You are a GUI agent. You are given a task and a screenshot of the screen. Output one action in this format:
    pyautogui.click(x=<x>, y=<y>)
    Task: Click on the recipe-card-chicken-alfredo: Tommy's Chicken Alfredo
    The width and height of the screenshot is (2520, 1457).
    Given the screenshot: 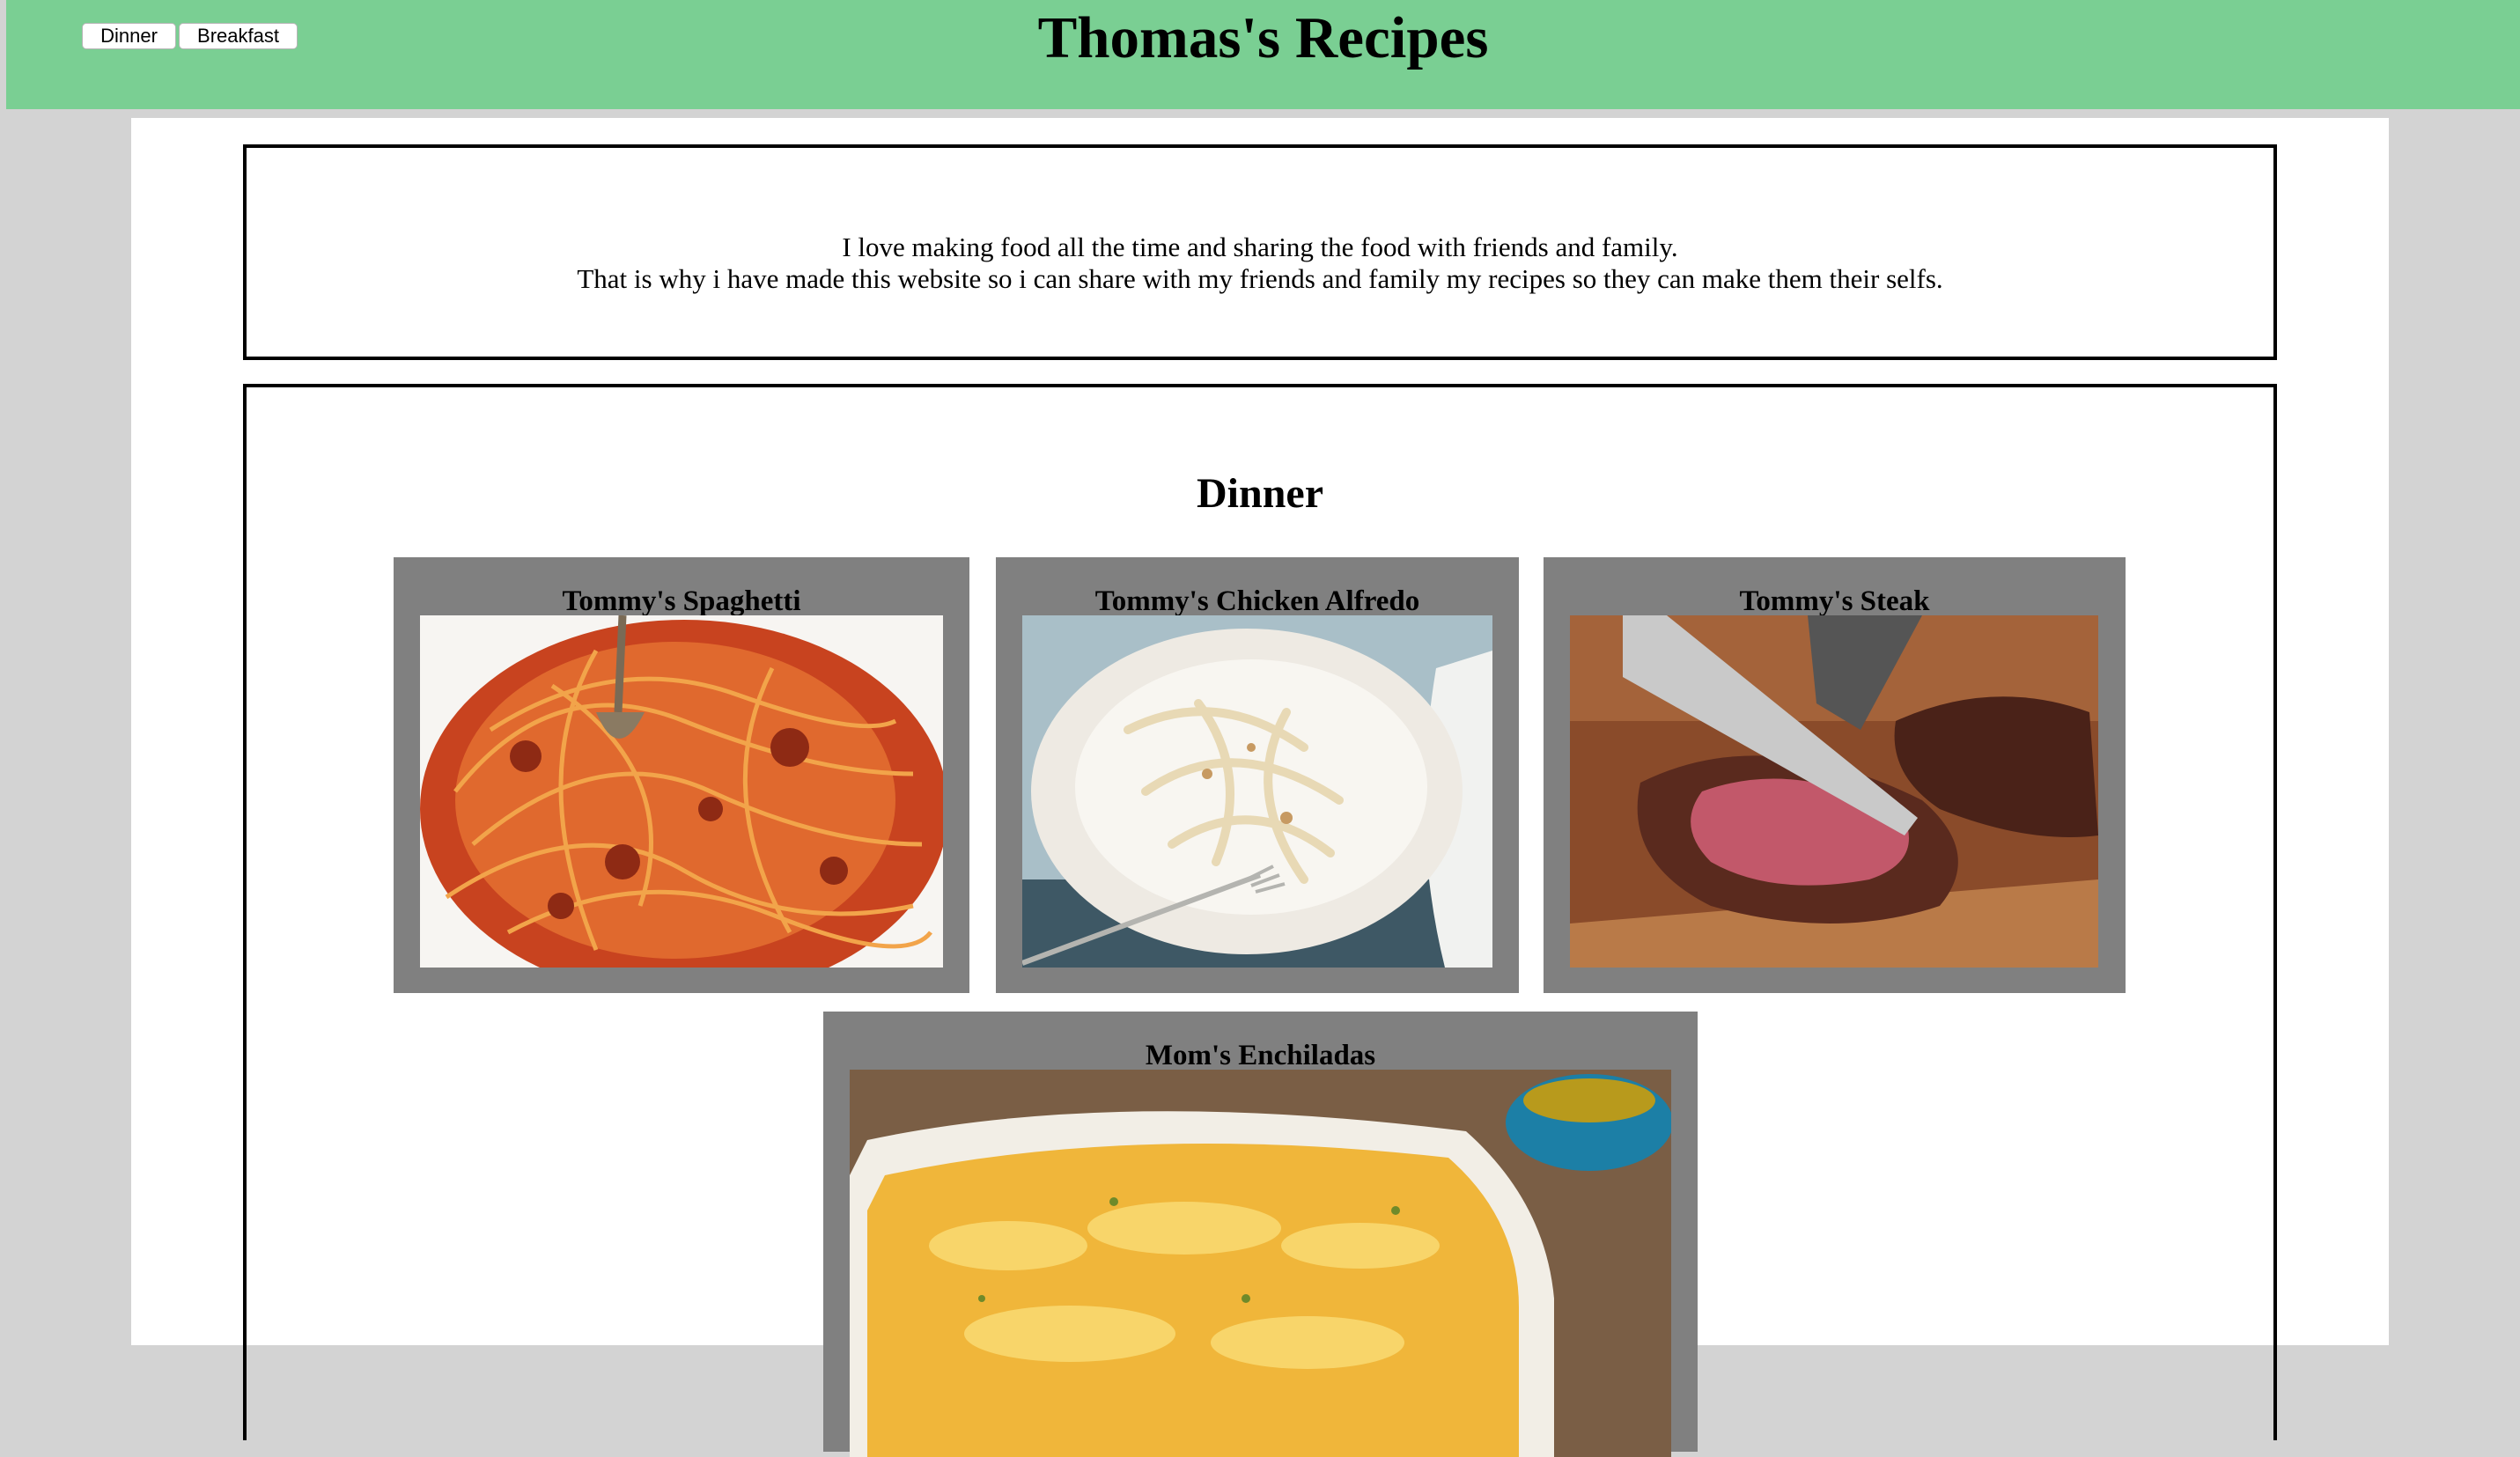 What is the action you would take?
    pyautogui.click(x=1257, y=775)
    